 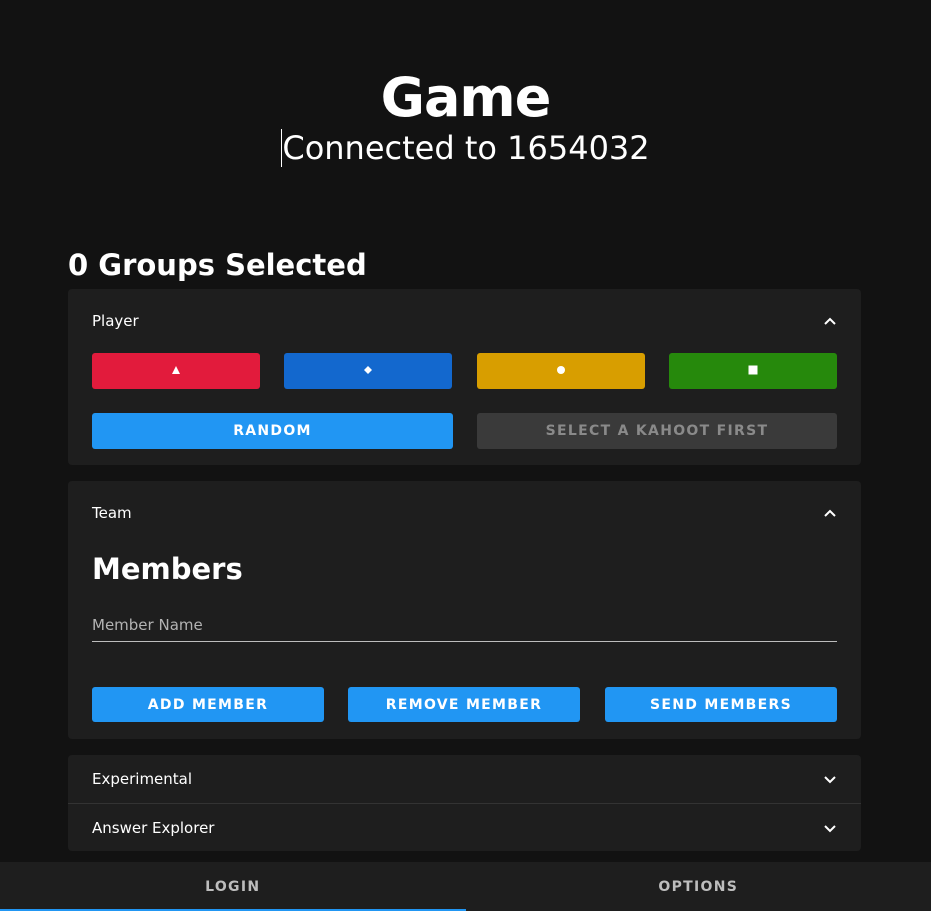 What do you see at coordinates (142, 779) in the screenshot?
I see `experimental-panel-label: Experimental` at bounding box center [142, 779].